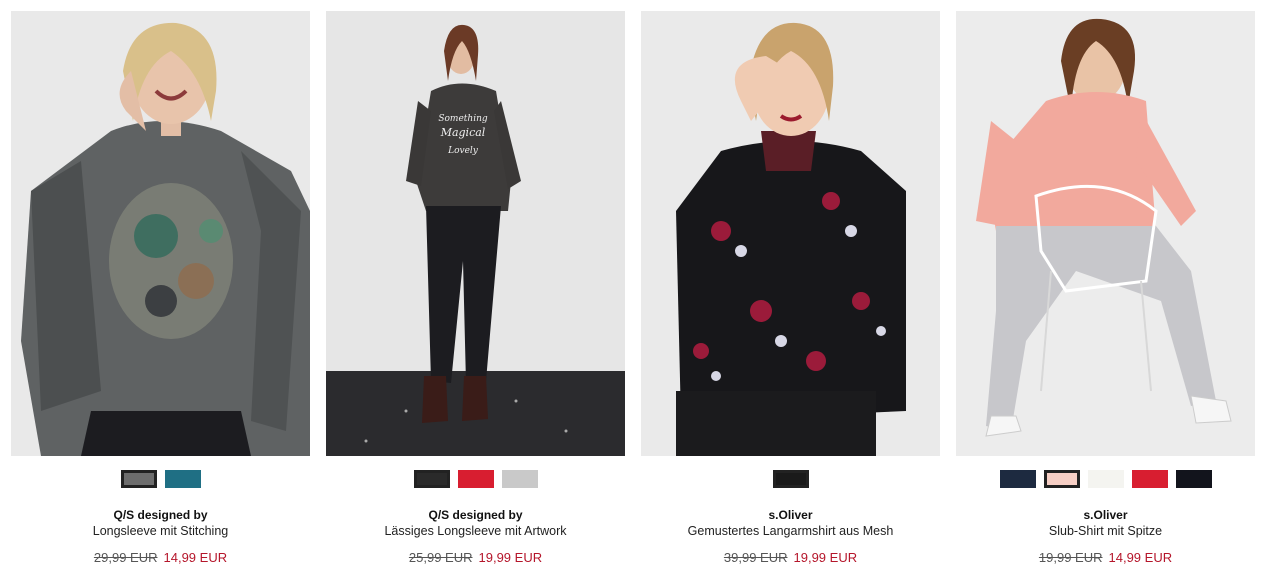 This screenshot has height=576, width=1266. What do you see at coordinates (463, 151) in the screenshot?
I see `svg-text: Lovely` at bounding box center [463, 151].